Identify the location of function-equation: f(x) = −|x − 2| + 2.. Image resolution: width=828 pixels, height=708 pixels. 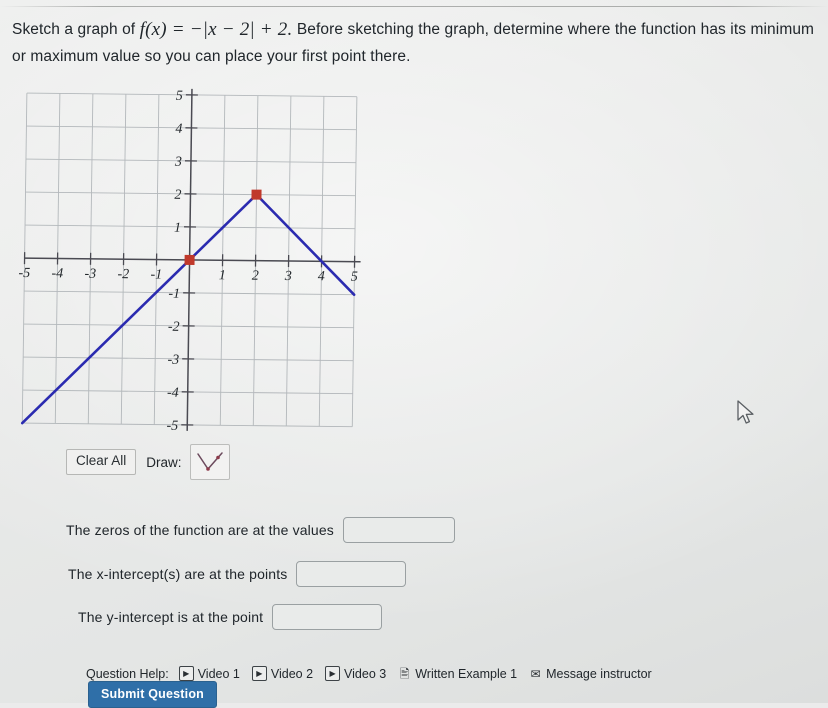
(216, 29).